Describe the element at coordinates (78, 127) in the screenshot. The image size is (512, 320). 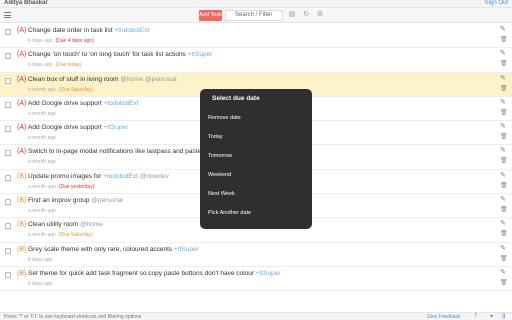
I see `task-title: Add Google drive support +ttSuper` at that location.